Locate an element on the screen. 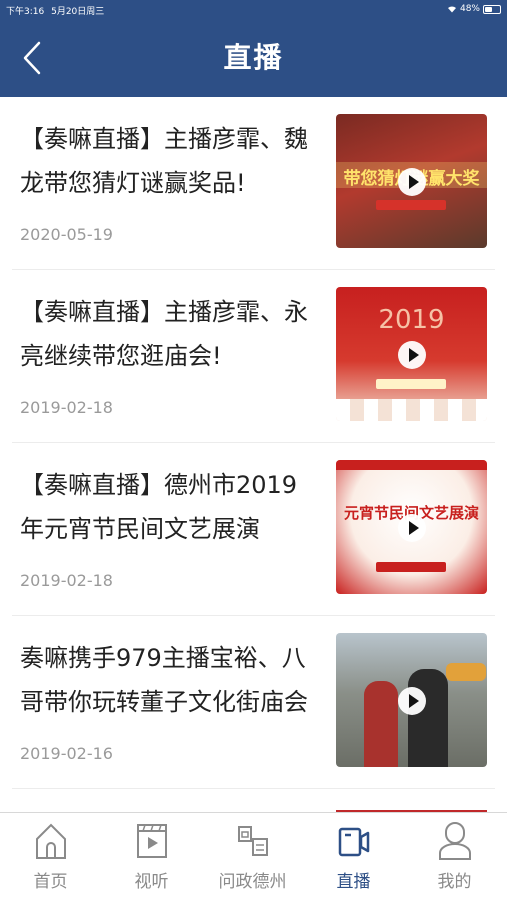 Image resolution: width=507 pixels, height=900 pixels. bottom-tab-bar: 首页 视听 问政德州 直播 我的 is located at coordinates (253, 856).